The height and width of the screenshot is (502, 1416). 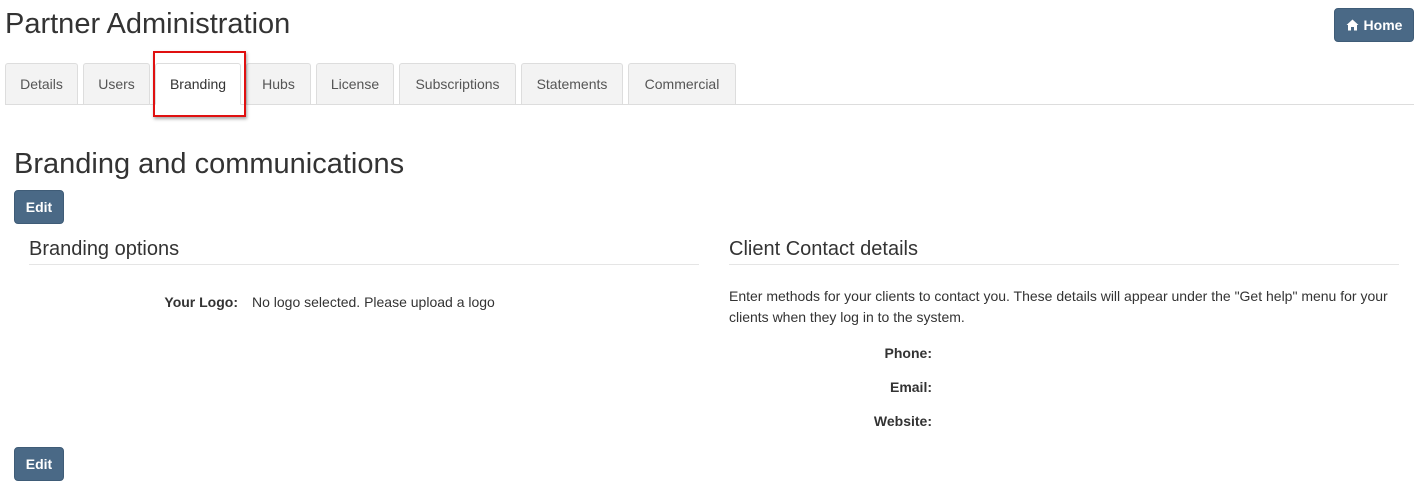 I want to click on client-contact-divider, so click(x=1064, y=264).